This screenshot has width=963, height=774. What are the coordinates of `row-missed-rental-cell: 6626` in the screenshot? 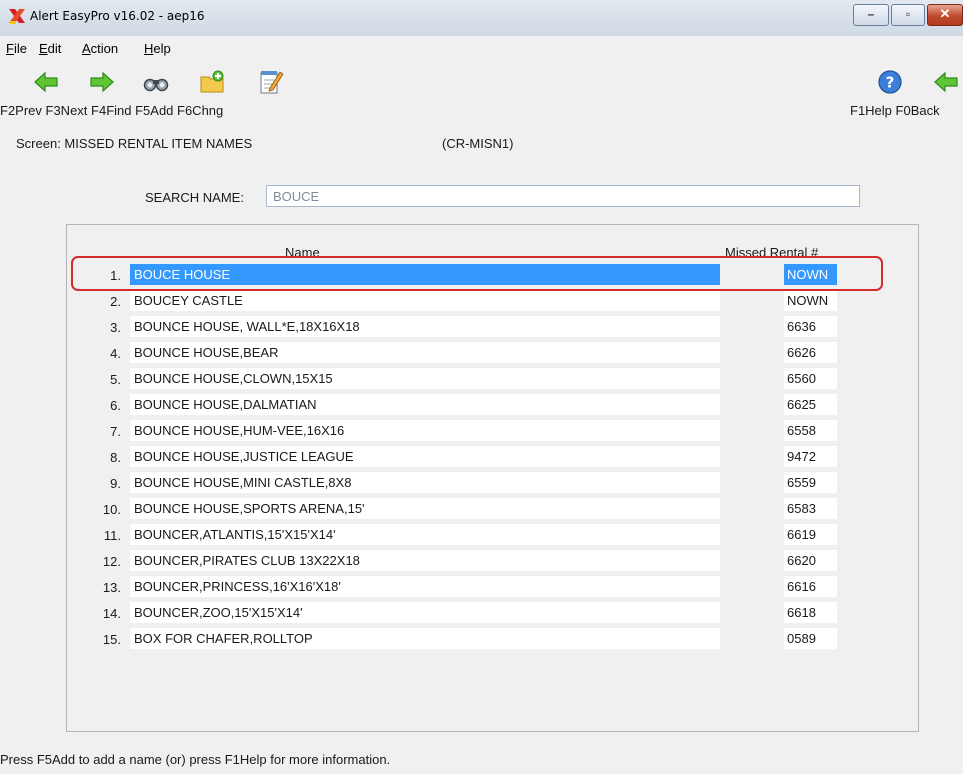 It's located at (810, 352).